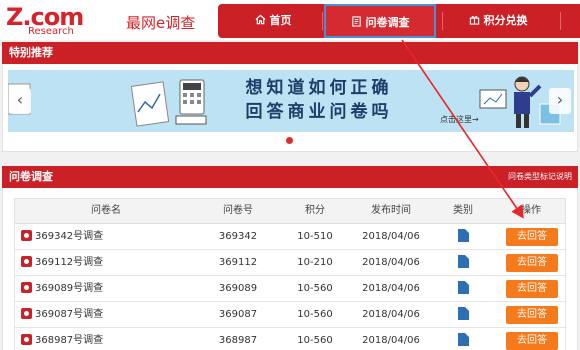 The height and width of the screenshot is (350, 580). I want to click on nav-survey: 问卷调查, so click(380, 21).